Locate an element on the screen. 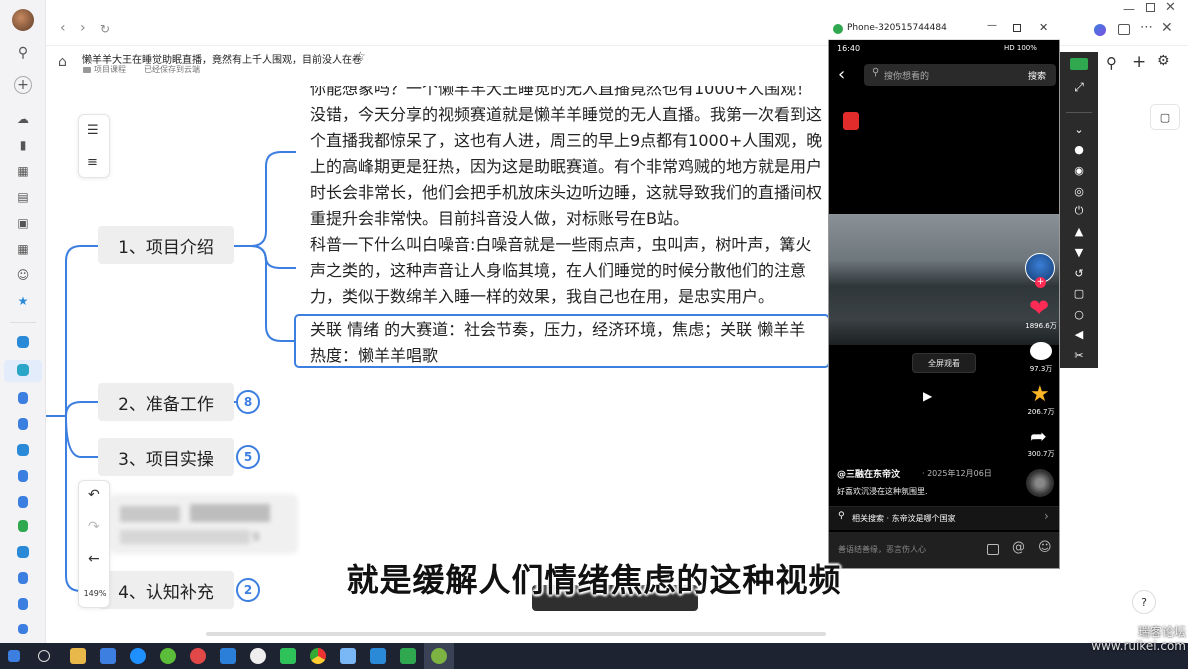 The height and width of the screenshot is (669, 1188). start-icon is located at coordinates (14, 656).